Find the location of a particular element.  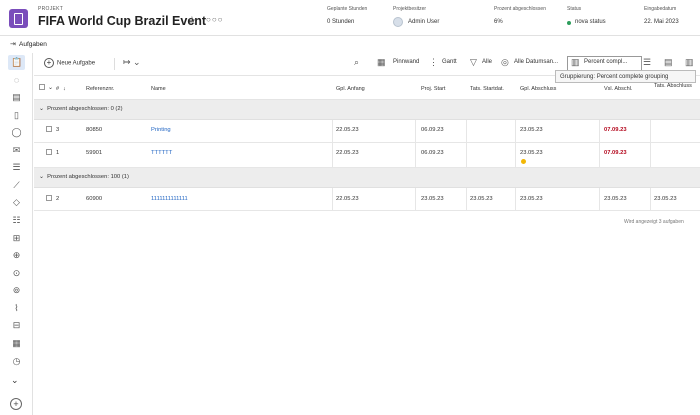

pinnwand-button: Pinnwand is located at coordinates (406, 62).